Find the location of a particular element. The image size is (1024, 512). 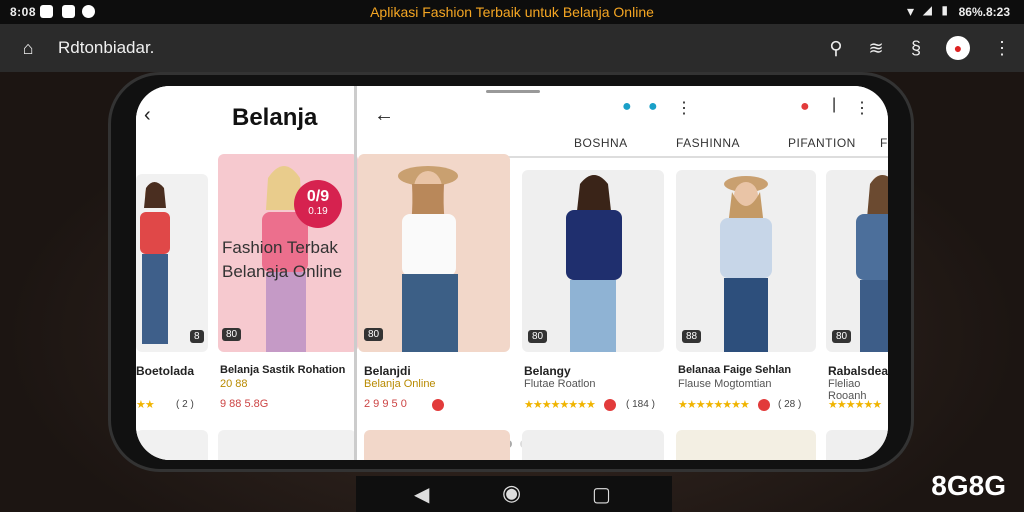

product-name: Belanjdi is located at coordinates (387, 371).